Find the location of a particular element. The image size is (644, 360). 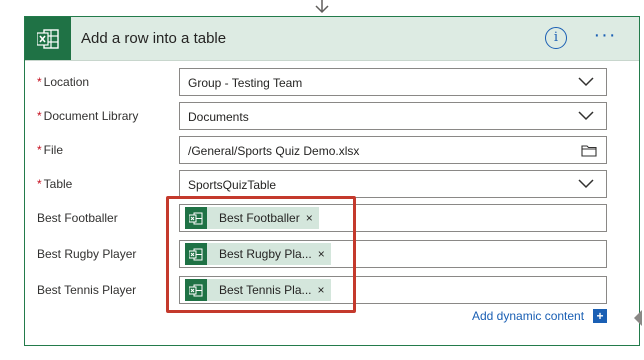

info-icon: i is located at coordinates (556, 38).